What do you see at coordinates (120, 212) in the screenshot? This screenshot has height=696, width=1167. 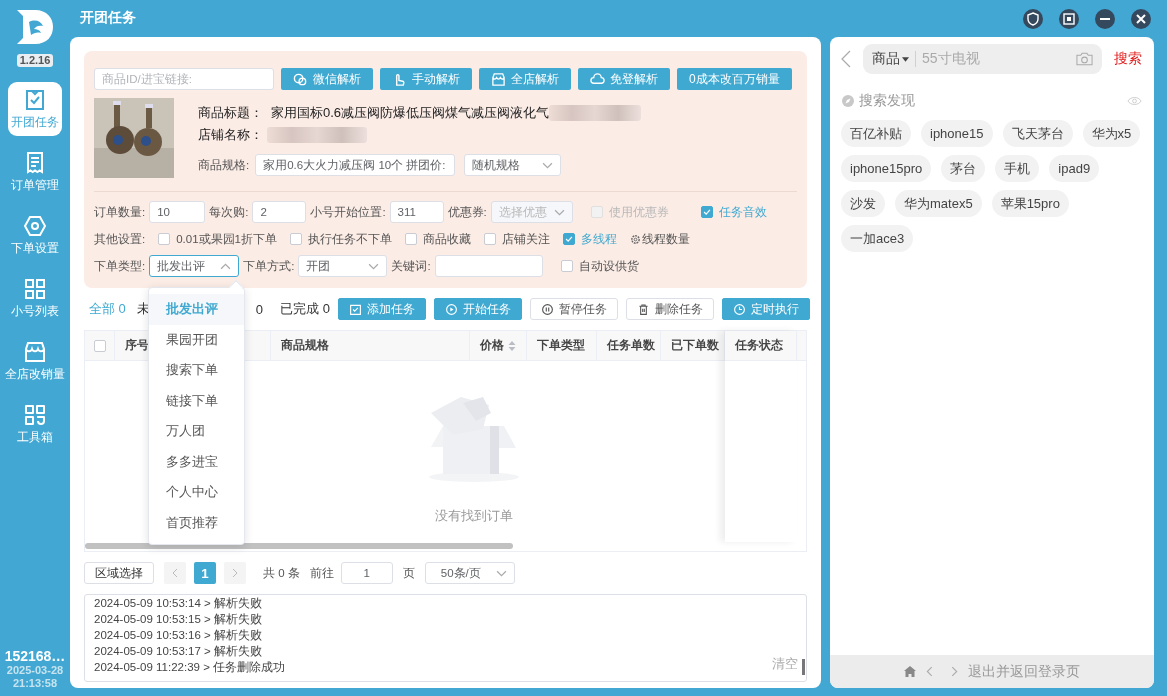 I see `field-label: 订单数量:` at bounding box center [120, 212].